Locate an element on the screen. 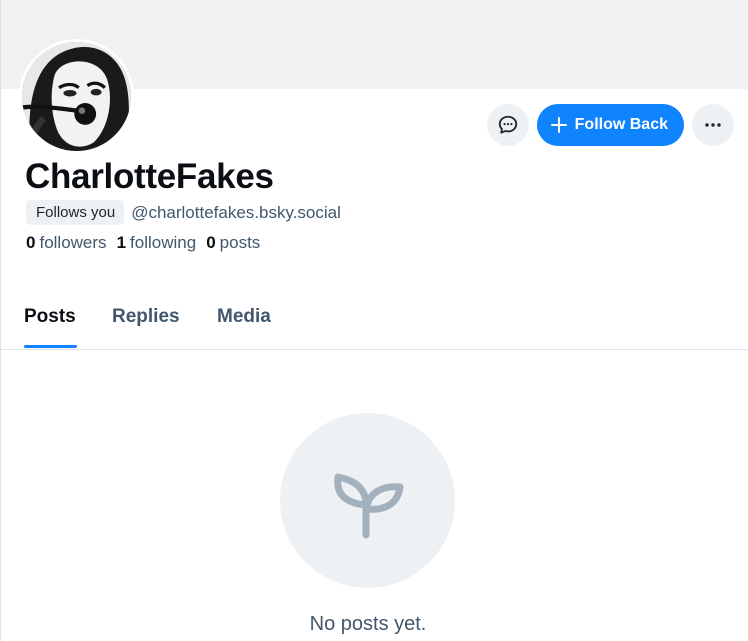  followers-count: 0 is located at coordinates (31, 242).